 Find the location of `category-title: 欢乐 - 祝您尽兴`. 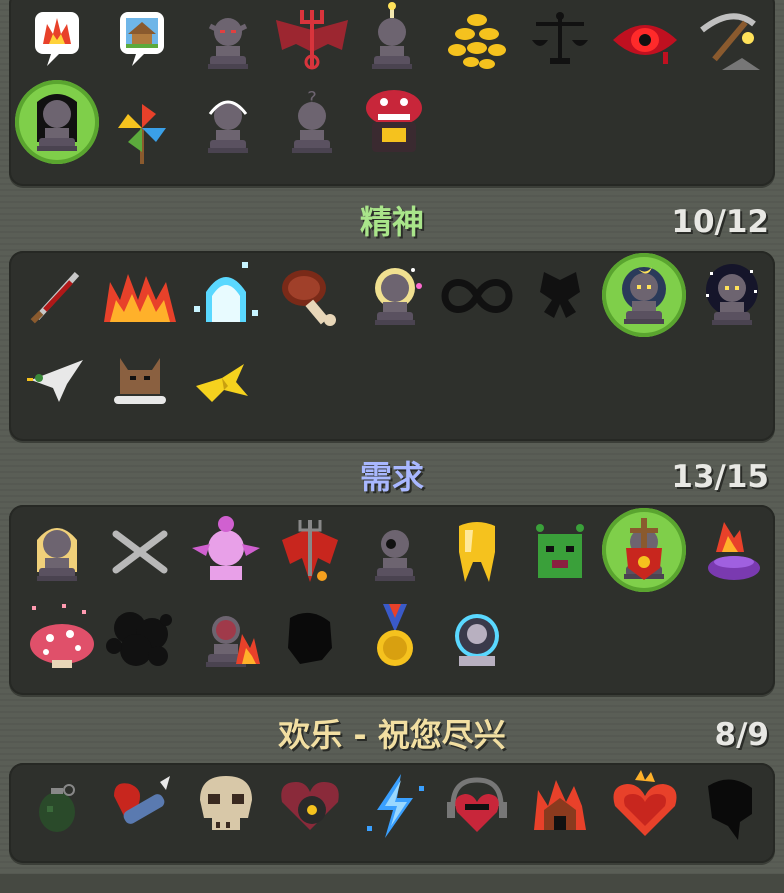

category-title: 欢乐 - 祝您尽兴 is located at coordinates (392, 735).